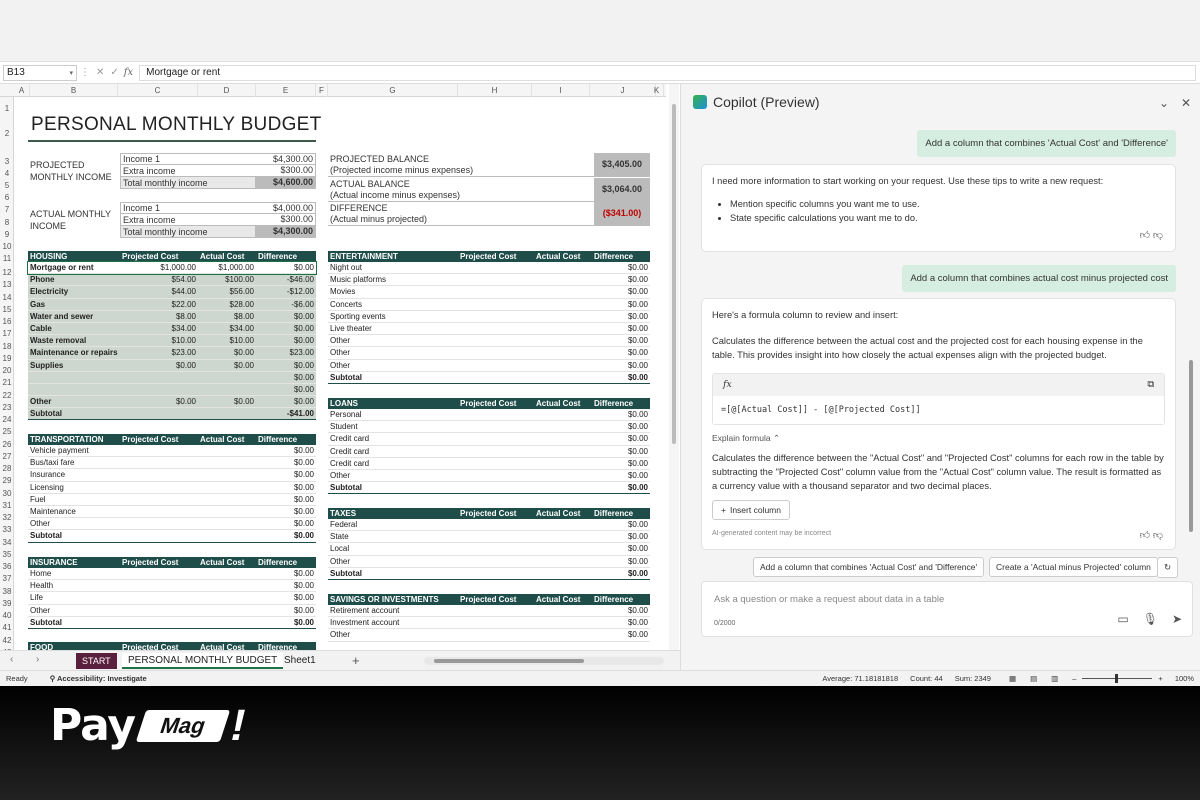 The image size is (1200, 800). What do you see at coordinates (7, 246) in the screenshot?
I see `row-header: 10` at bounding box center [7, 246].